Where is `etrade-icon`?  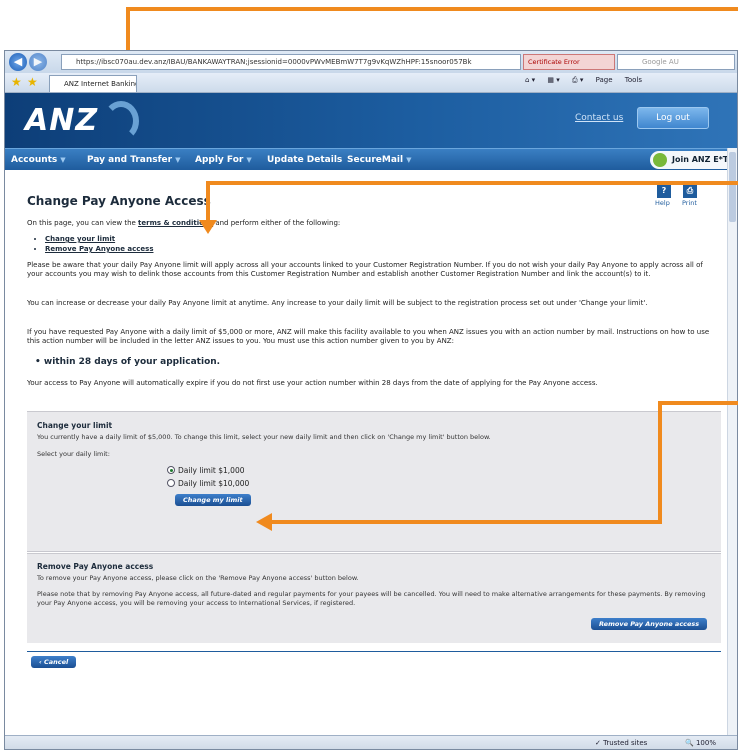 etrade-icon is located at coordinates (660, 160).